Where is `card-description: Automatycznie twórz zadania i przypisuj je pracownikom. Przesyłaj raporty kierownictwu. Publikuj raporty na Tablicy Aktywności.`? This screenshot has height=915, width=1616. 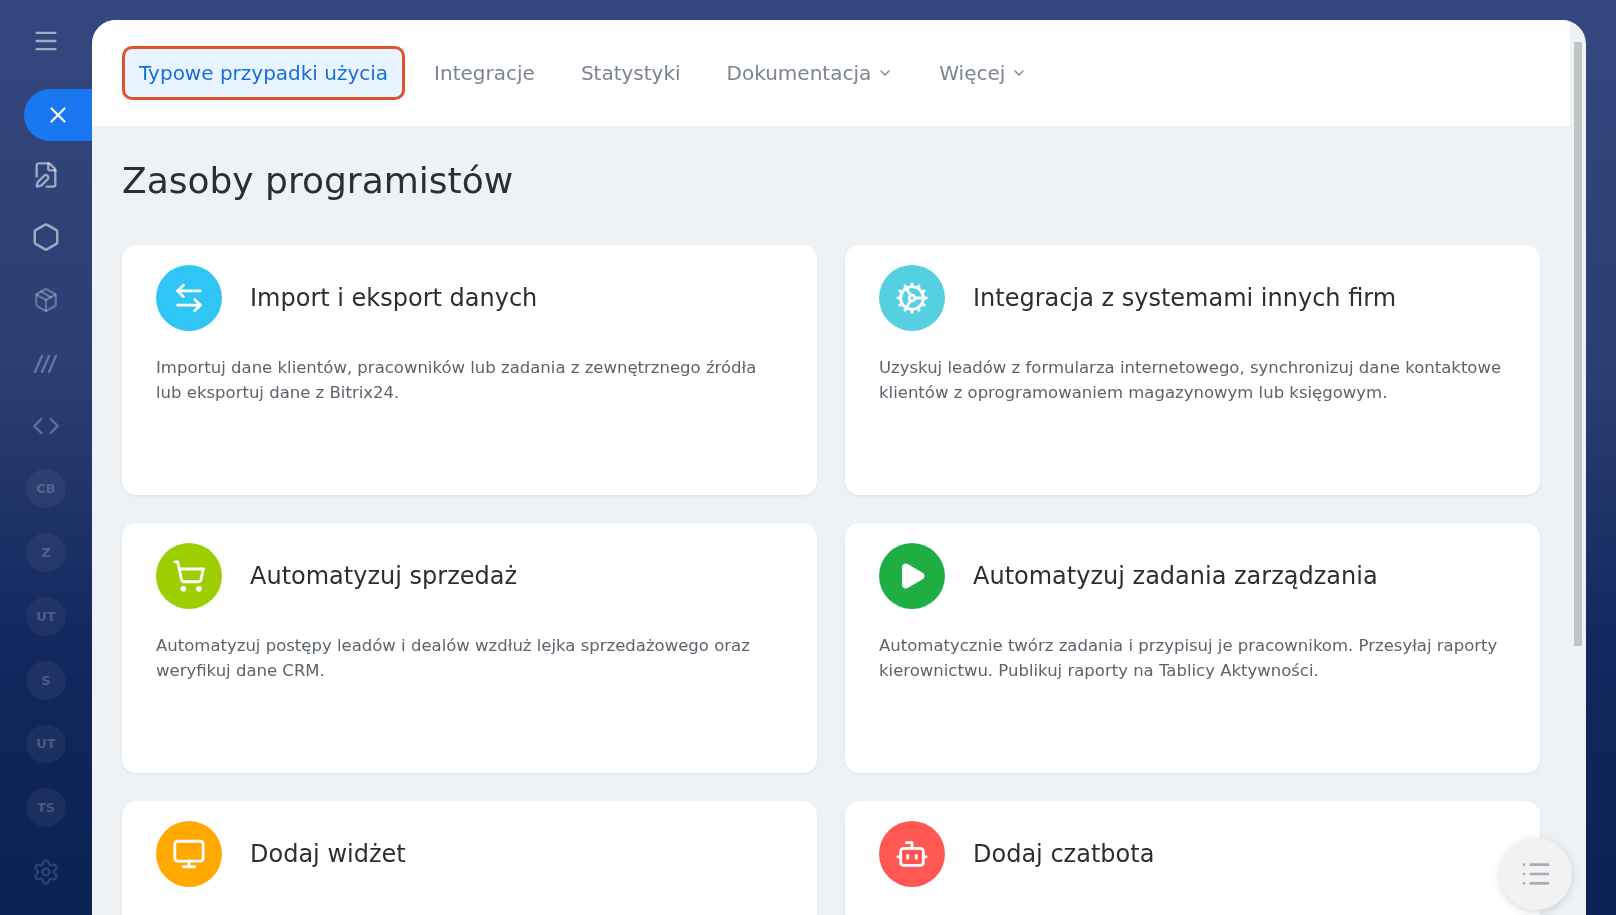
card-description: Automatycznie twórz zadania i przypisuj je pracownikom. Przesyłaj raporty kierownictwu. Publikuj raporty na Tablicy Aktywności. is located at coordinates (1189, 658).